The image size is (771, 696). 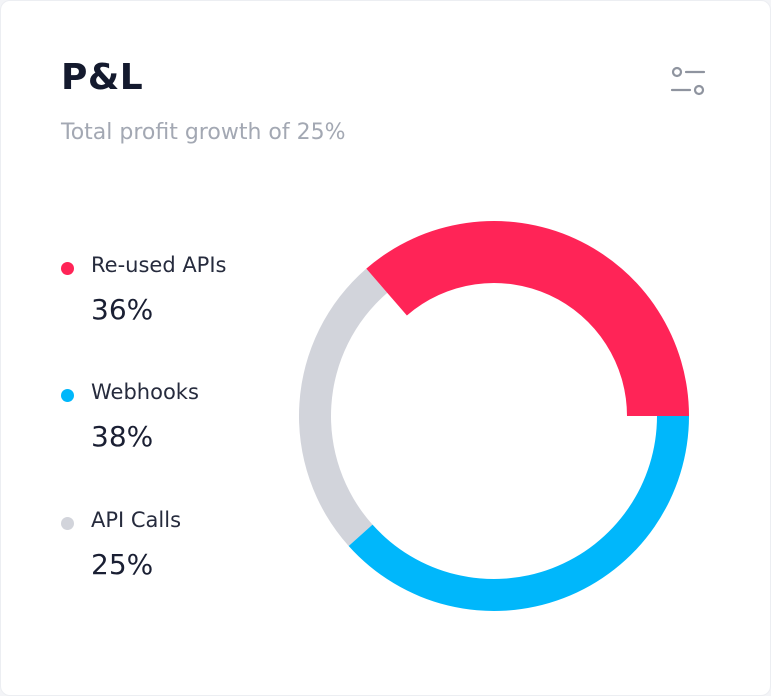 I want to click on legend-value-reused-apis: 36%, so click(x=122, y=309).